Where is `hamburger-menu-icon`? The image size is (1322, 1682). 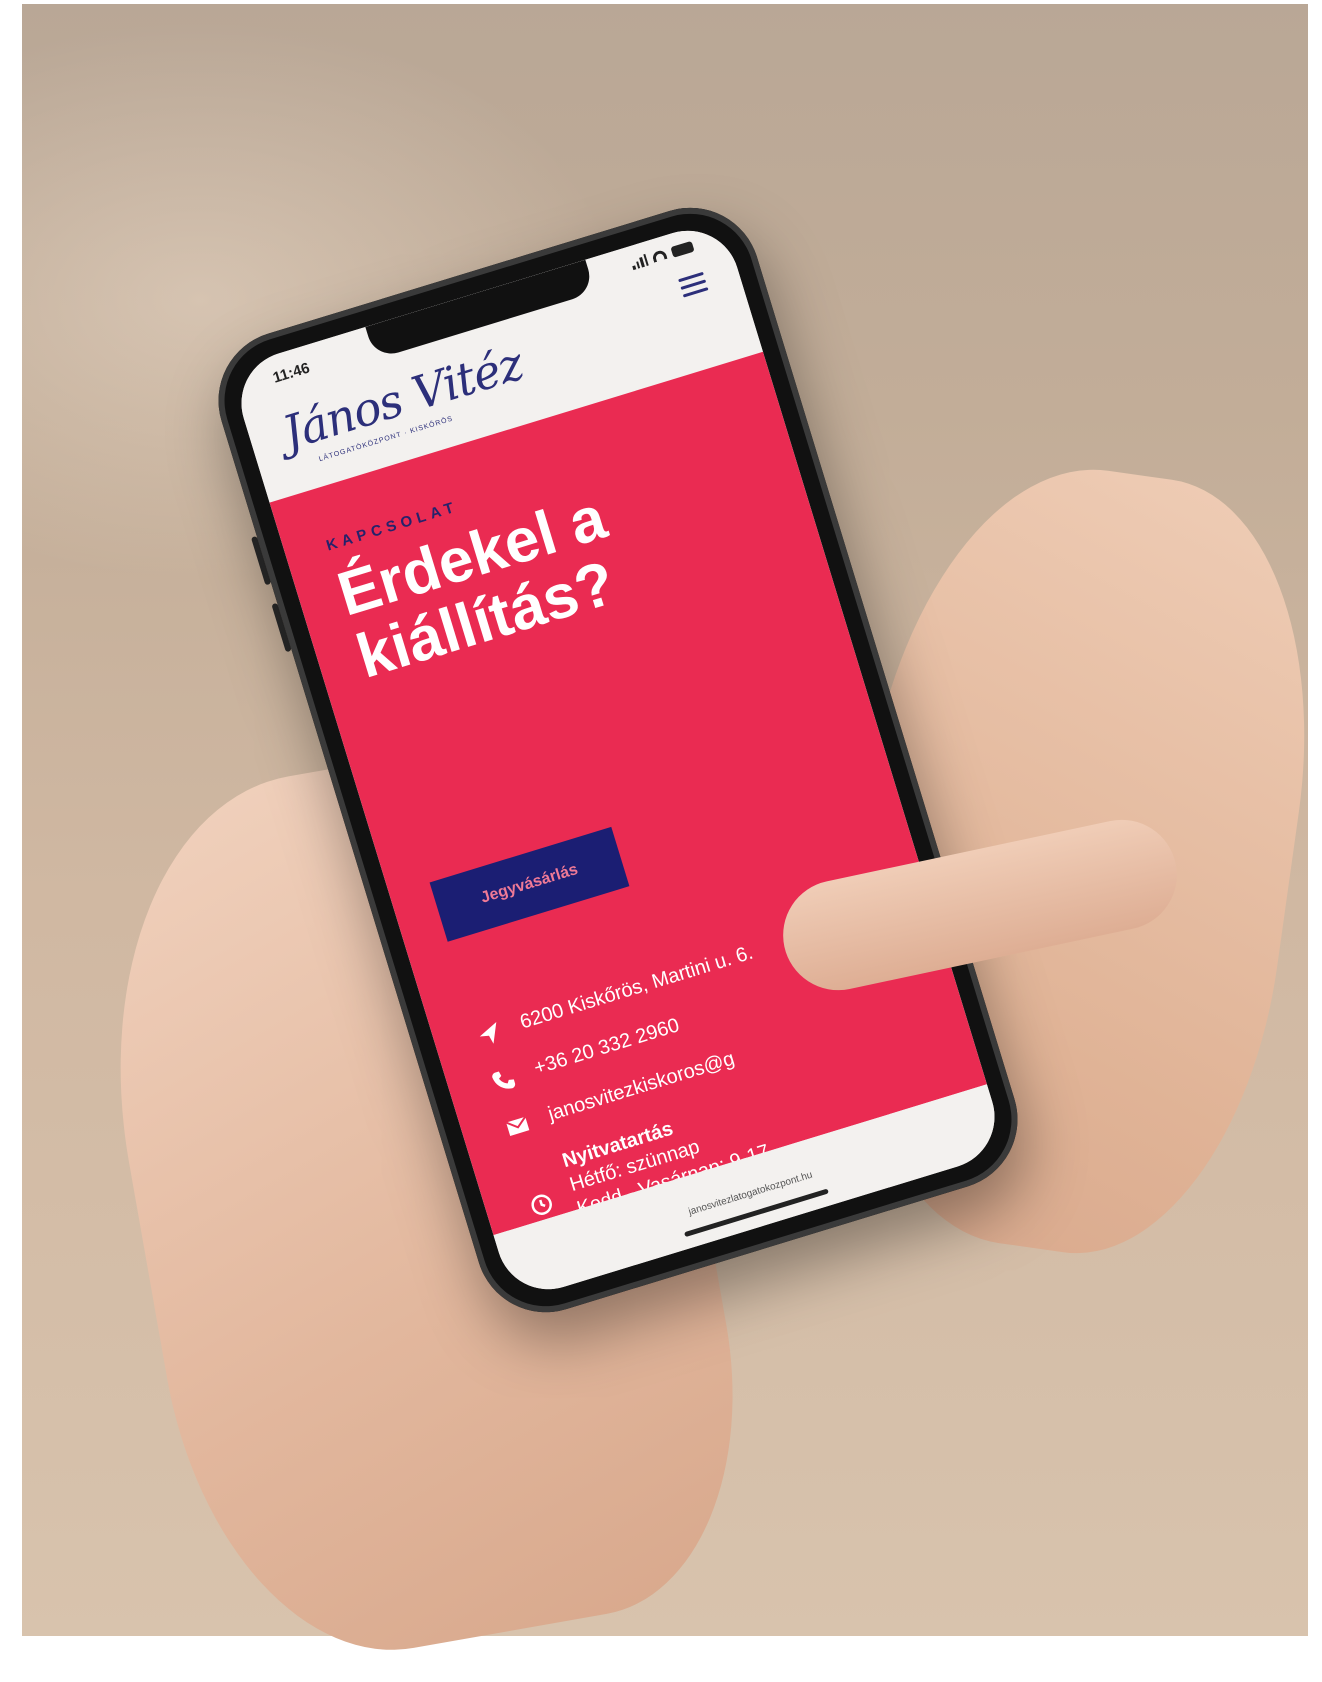 hamburger-menu-icon is located at coordinates (693, 285).